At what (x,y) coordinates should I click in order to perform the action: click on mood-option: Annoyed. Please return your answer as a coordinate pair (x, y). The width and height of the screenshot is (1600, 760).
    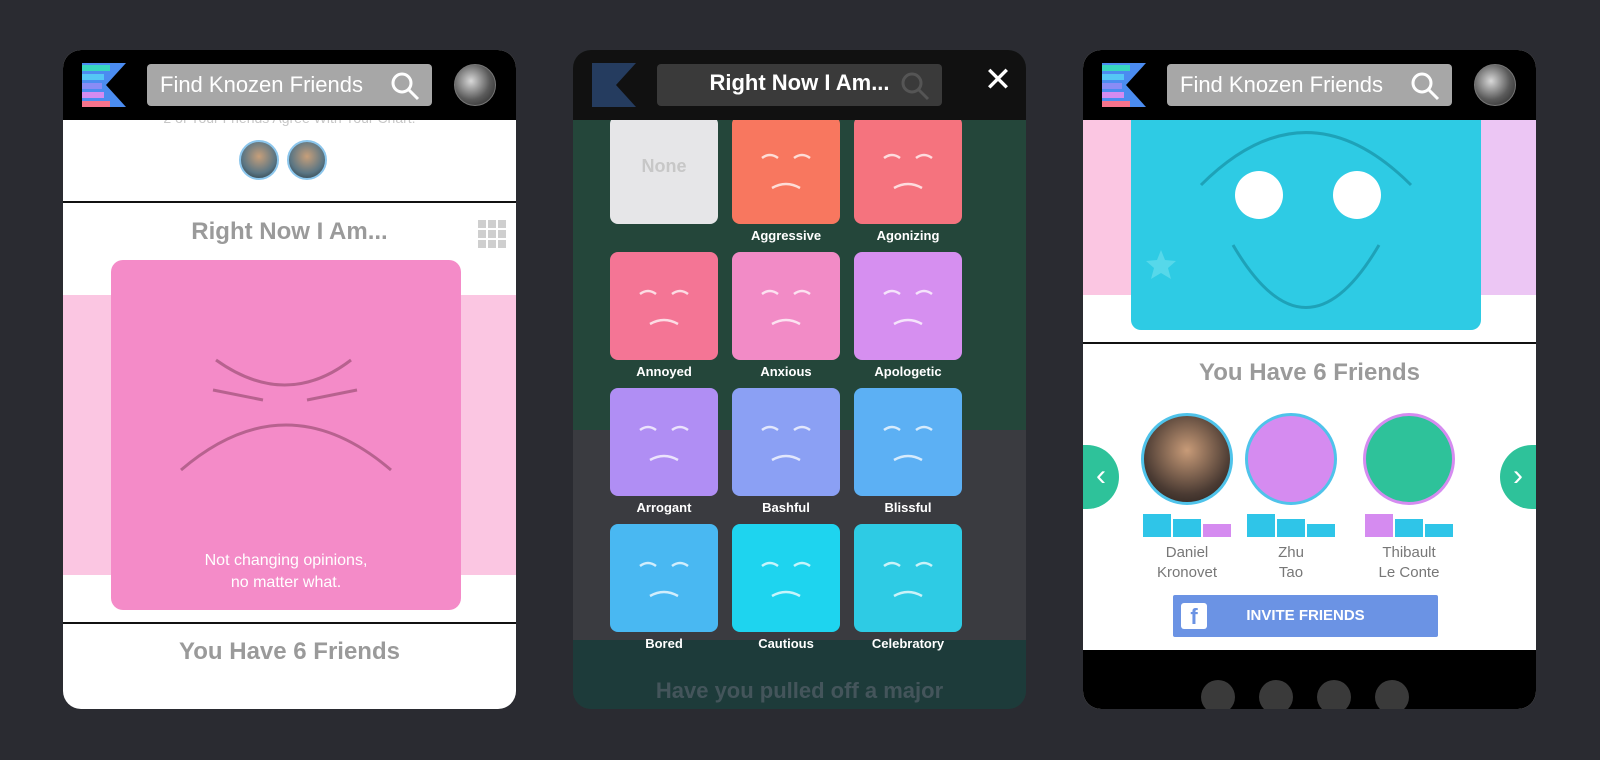
    Looking at the image, I should click on (664, 315).